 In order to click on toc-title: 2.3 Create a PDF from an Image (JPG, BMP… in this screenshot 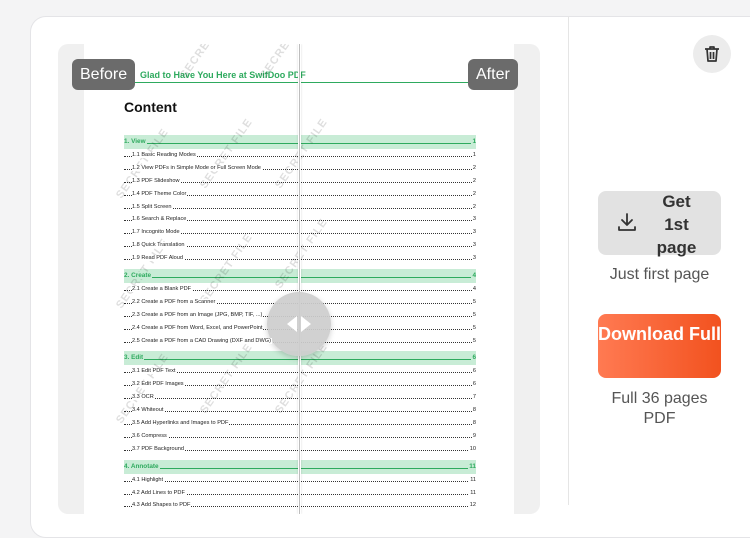, I will do `click(198, 314)`.